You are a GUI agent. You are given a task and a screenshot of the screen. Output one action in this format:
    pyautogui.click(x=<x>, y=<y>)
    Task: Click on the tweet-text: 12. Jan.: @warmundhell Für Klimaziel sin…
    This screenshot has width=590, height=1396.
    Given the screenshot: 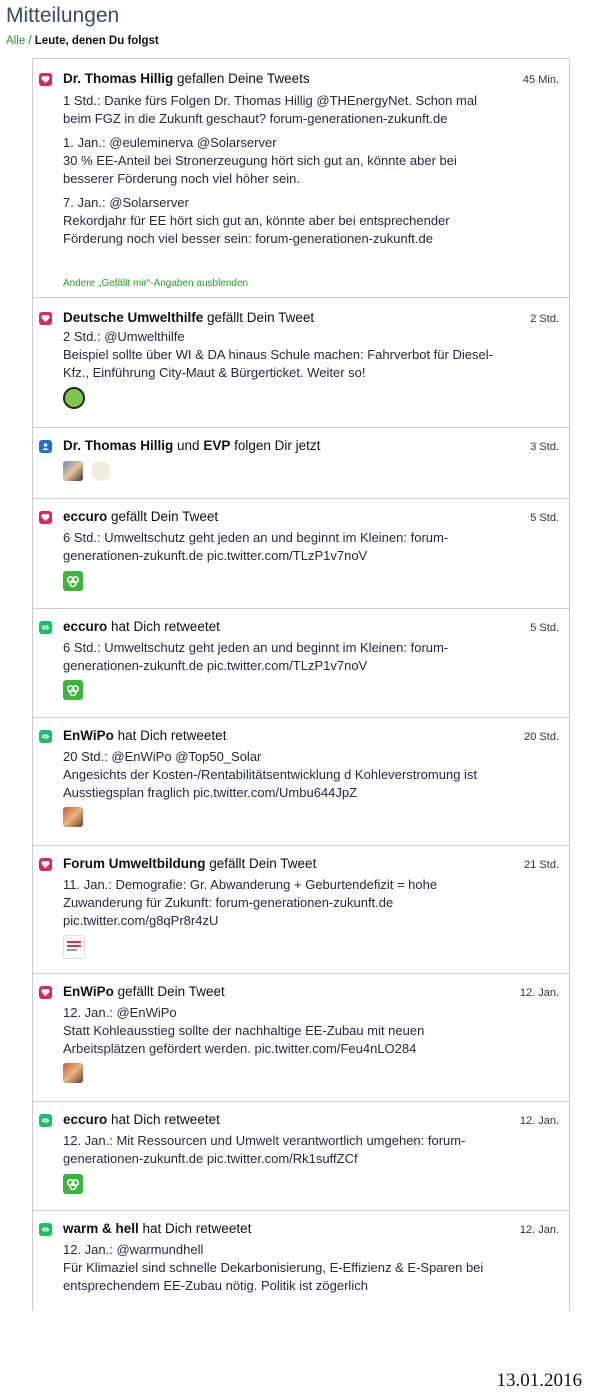 What is the action you would take?
    pyautogui.click(x=278, y=1268)
    